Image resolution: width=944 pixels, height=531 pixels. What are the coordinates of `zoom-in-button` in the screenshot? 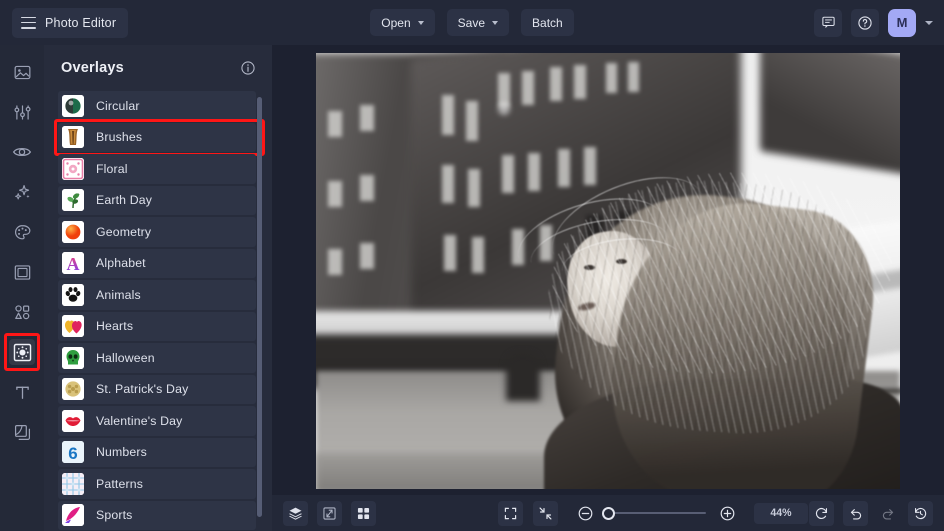 It's located at (727, 513).